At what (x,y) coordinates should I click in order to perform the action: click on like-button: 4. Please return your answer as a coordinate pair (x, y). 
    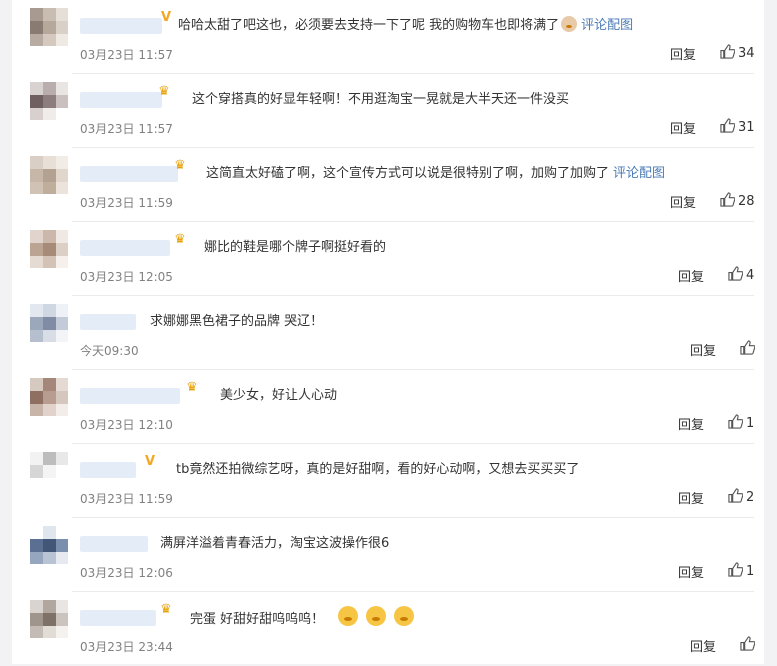
    Looking at the image, I should click on (741, 274).